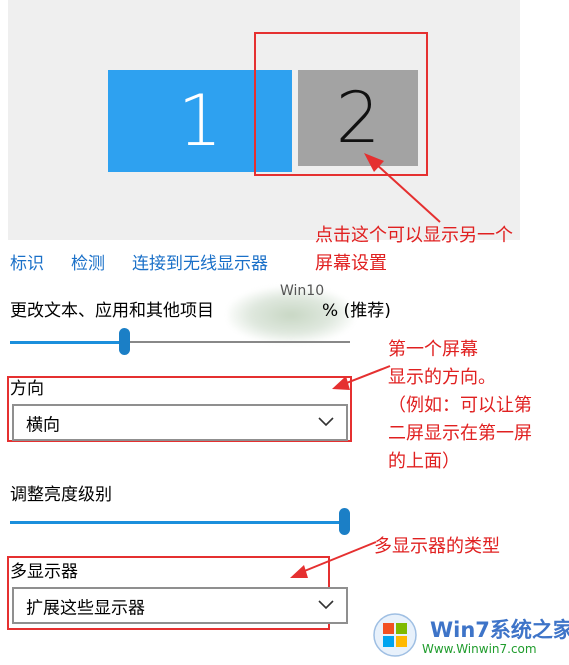 This screenshot has height=665, width=569. Describe the element at coordinates (85, 608) in the screenshot. I see `multi-display-selected: 扩展这些显示器` at that location.